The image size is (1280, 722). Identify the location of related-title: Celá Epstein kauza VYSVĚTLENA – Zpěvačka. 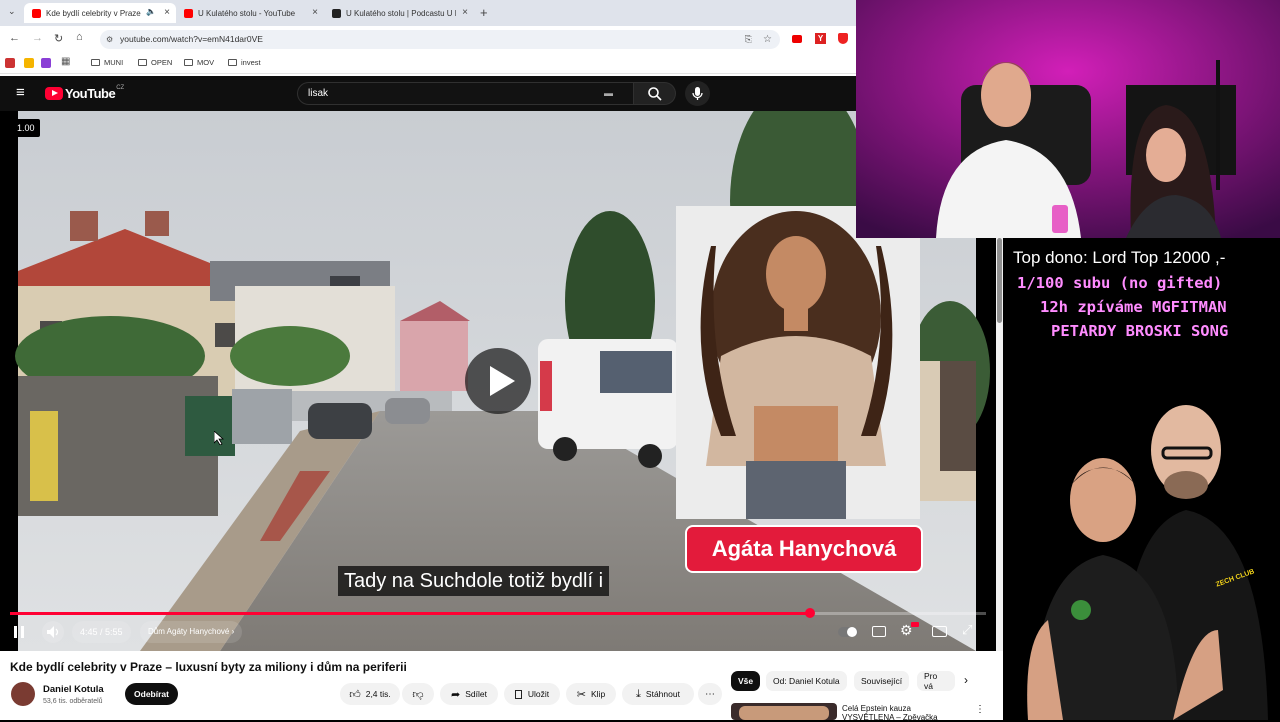
(897, 713).